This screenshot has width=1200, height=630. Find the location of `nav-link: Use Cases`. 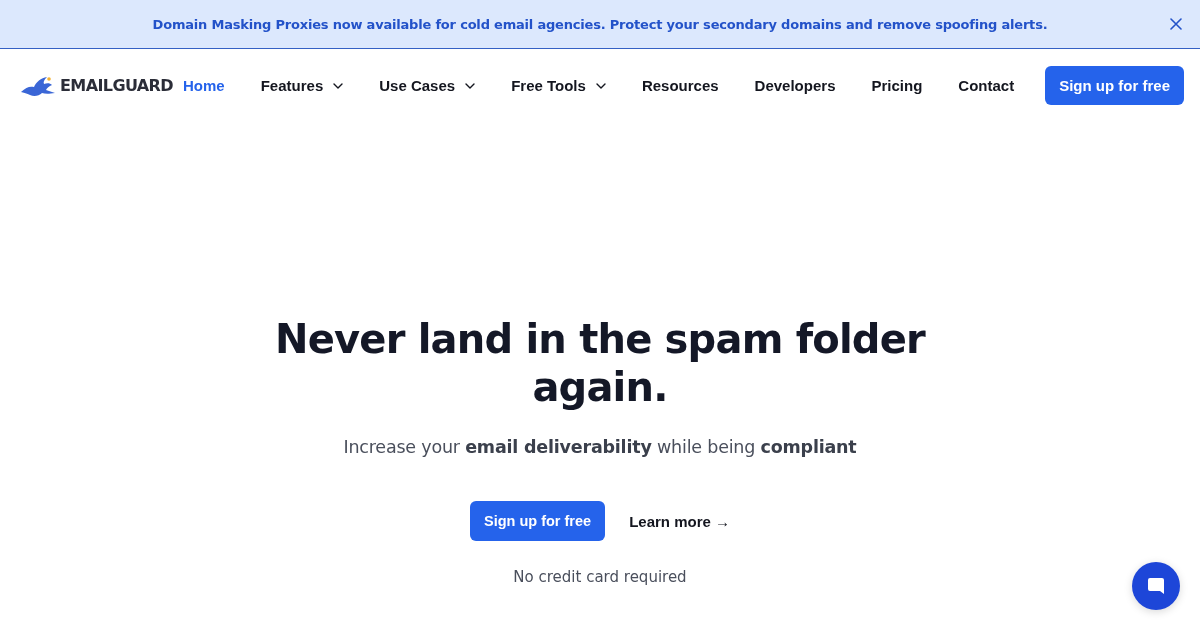

nav-link: Use Cases is located at coordinates (427, 85).